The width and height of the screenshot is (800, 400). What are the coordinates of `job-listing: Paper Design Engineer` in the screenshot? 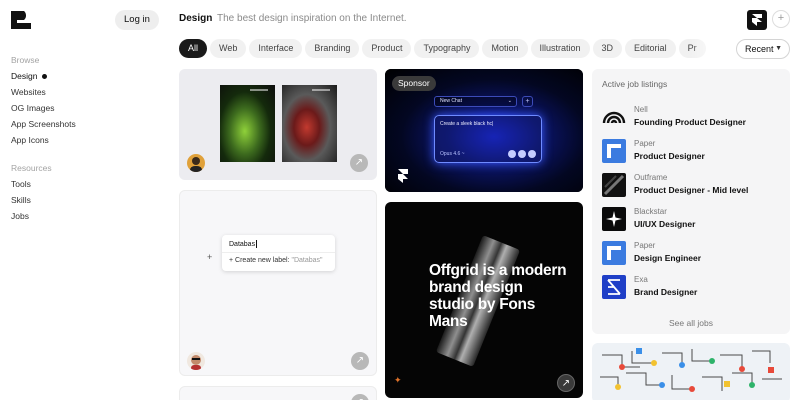 It's located at (692, 253).